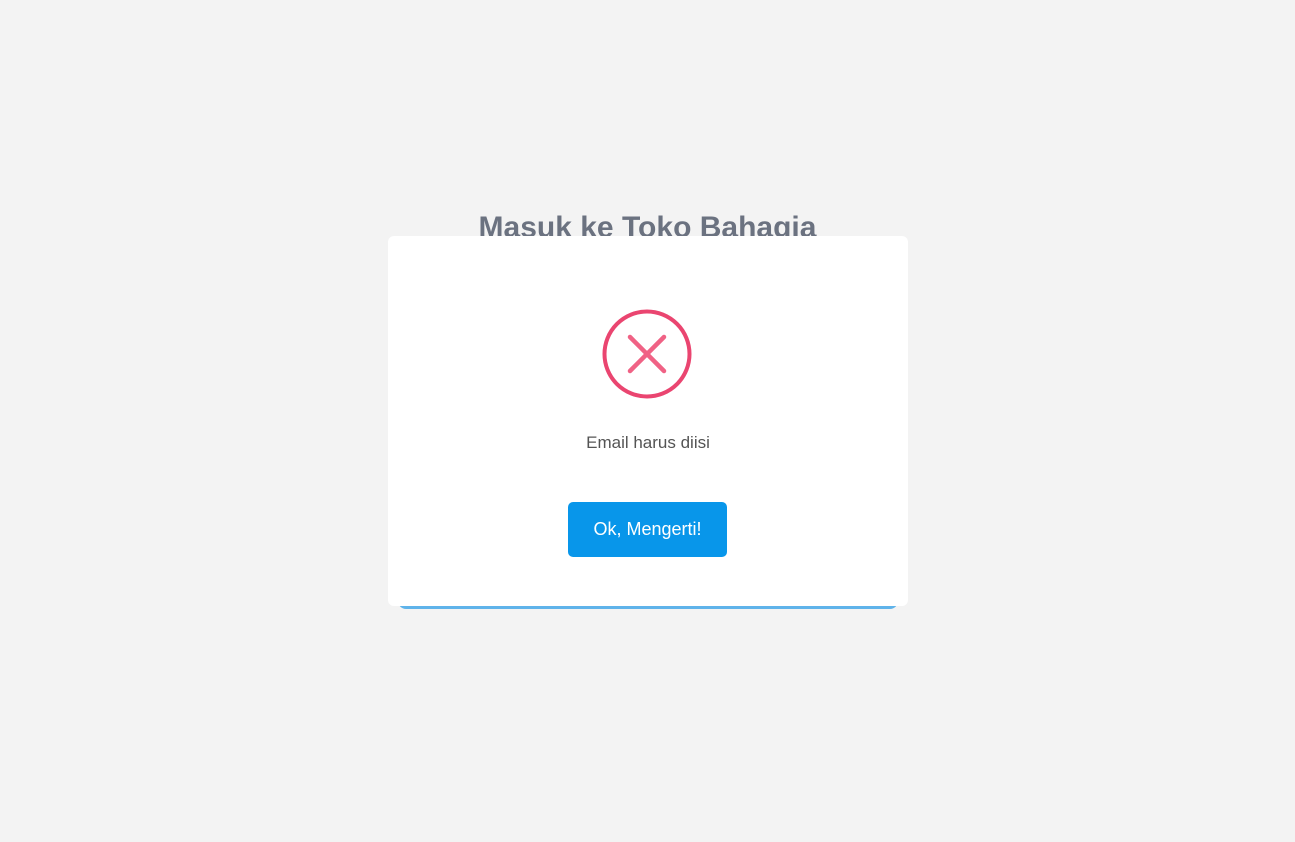 The width and height of the screenshot is (1295, 842). Describe the element at coordinates (647, 354) in the screenshot. I see `error-x-icon` at that location.